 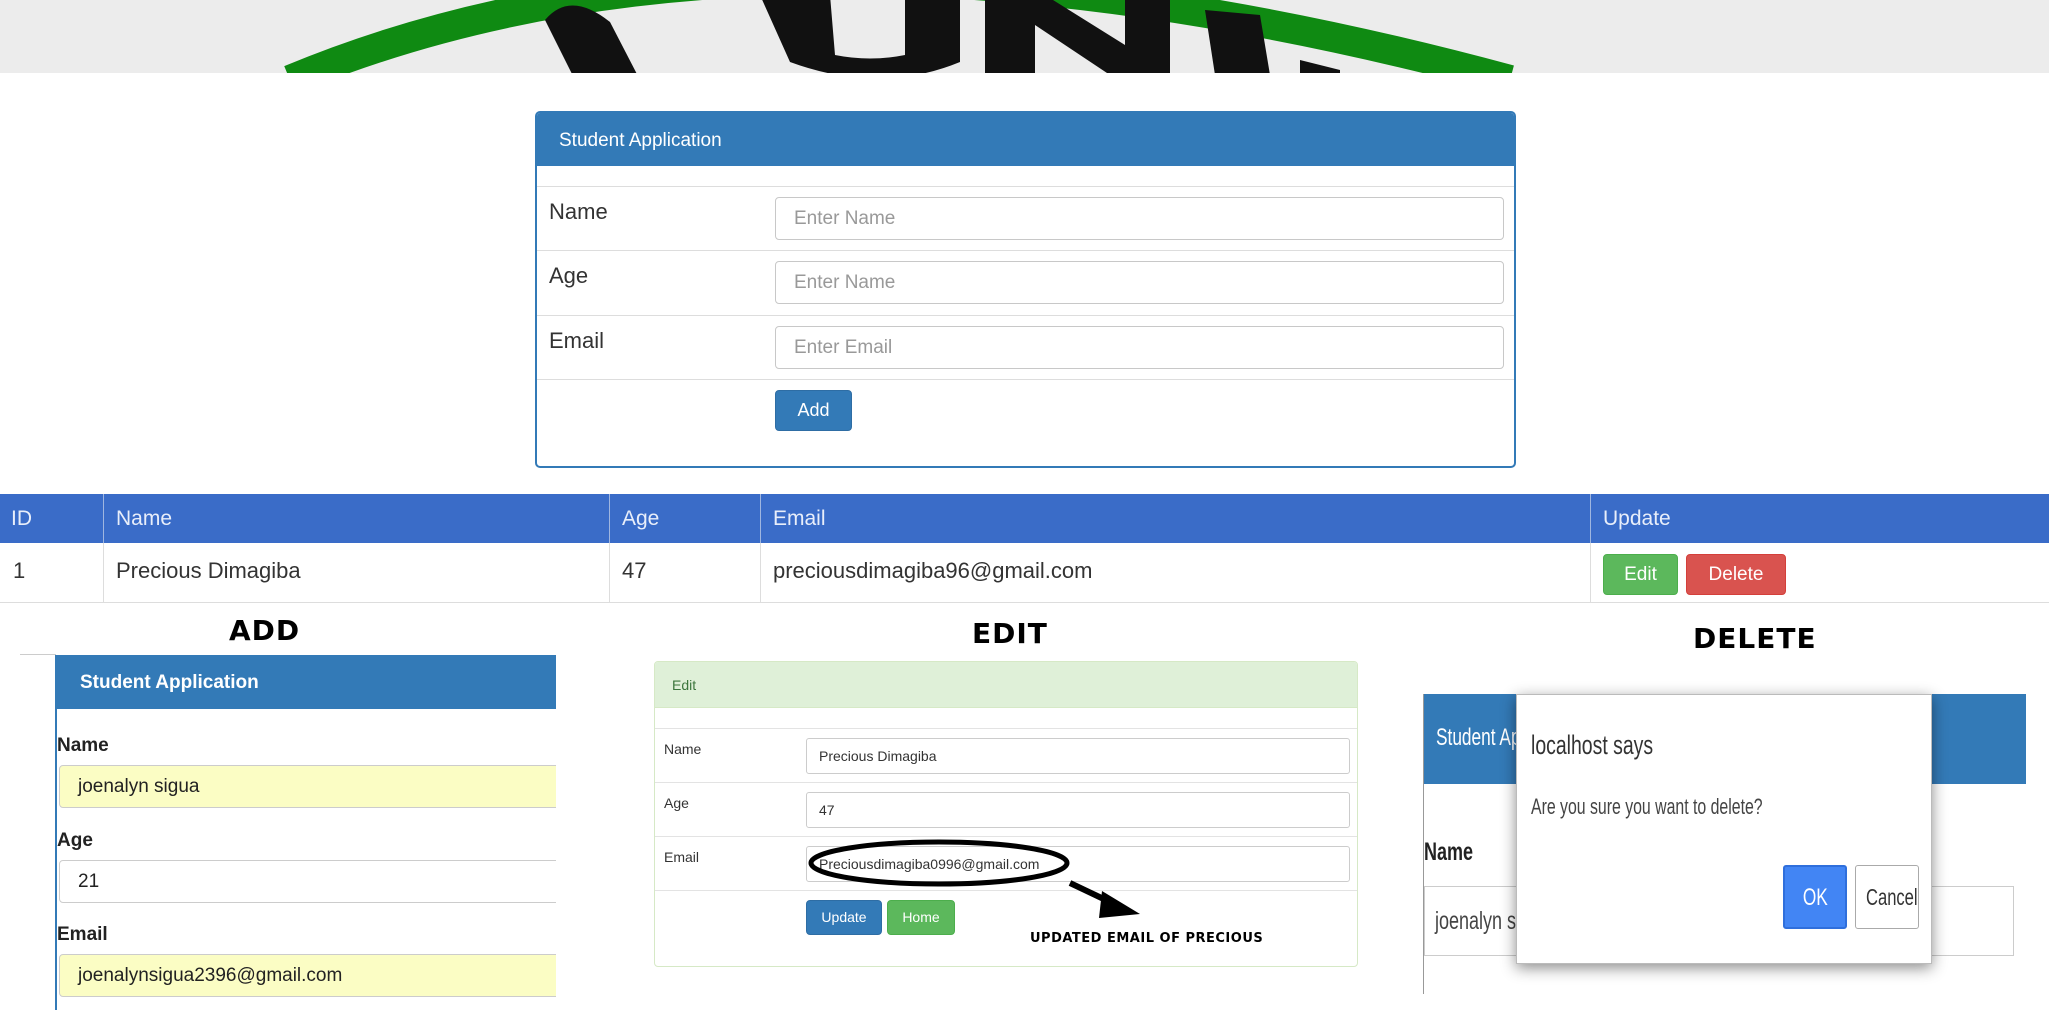 I want to click on email-input: Enter Email, so click(x=1139, y=347).